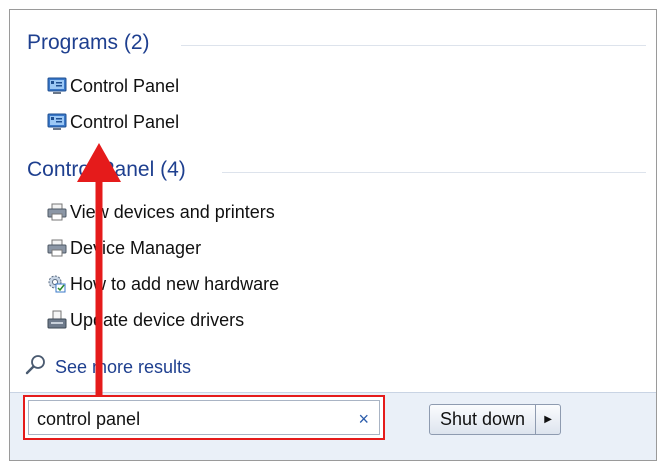 Image resolution: width=667 pixels, height=466 pixels. What do you see at coordinates (172, 211) in the screenshot?
I see `result-label: View devices and printers` at bounding box center [172, 211].